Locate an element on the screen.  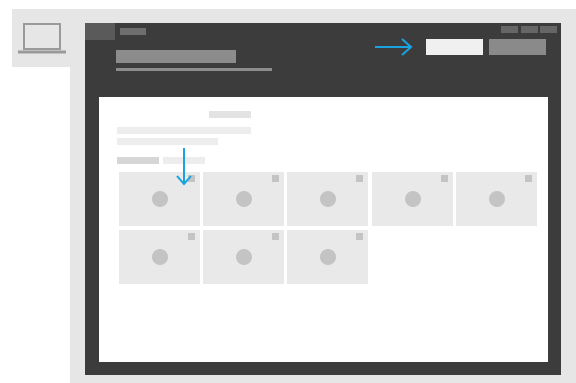
window-menu is located at coordinates (133, 31).